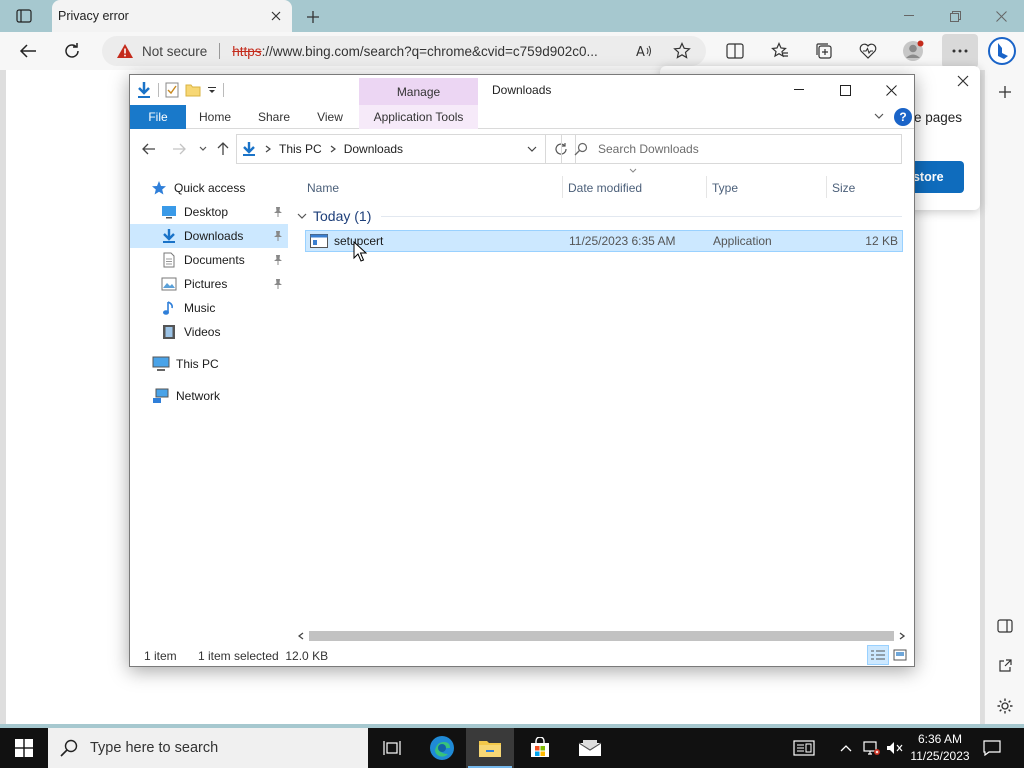 The width and height of the screenshot is (1024, 768). I want to click on windows-start-icon, so click(24, 748).